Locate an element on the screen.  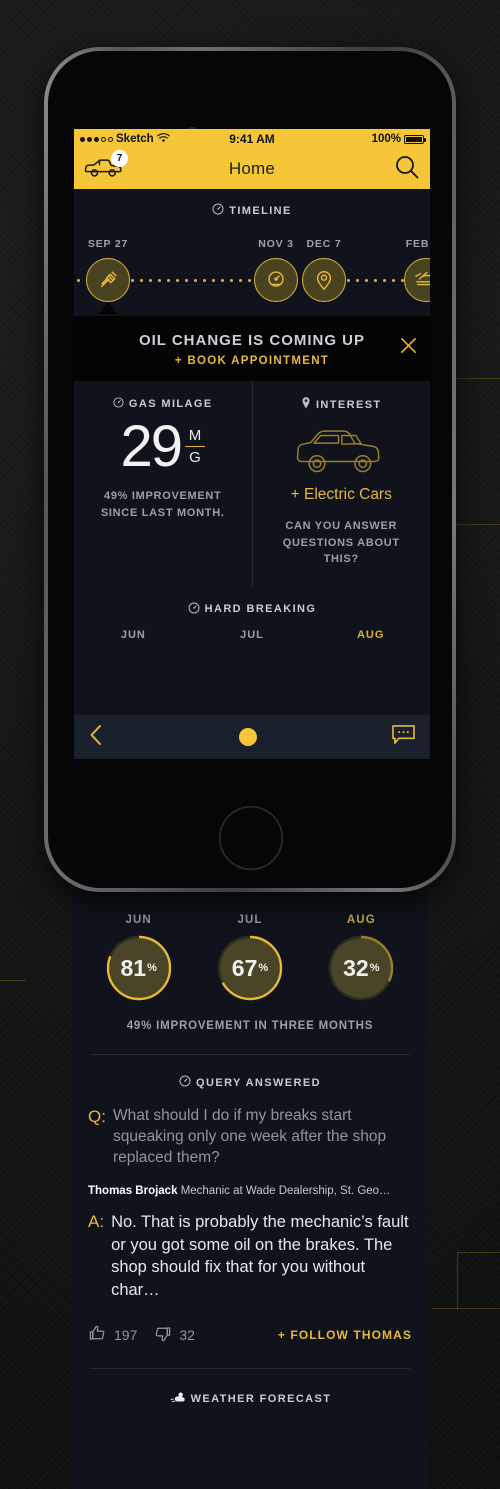
vote-row: 197 32 + FOLLOW THOMAS is located at coordinates (250, 1324).